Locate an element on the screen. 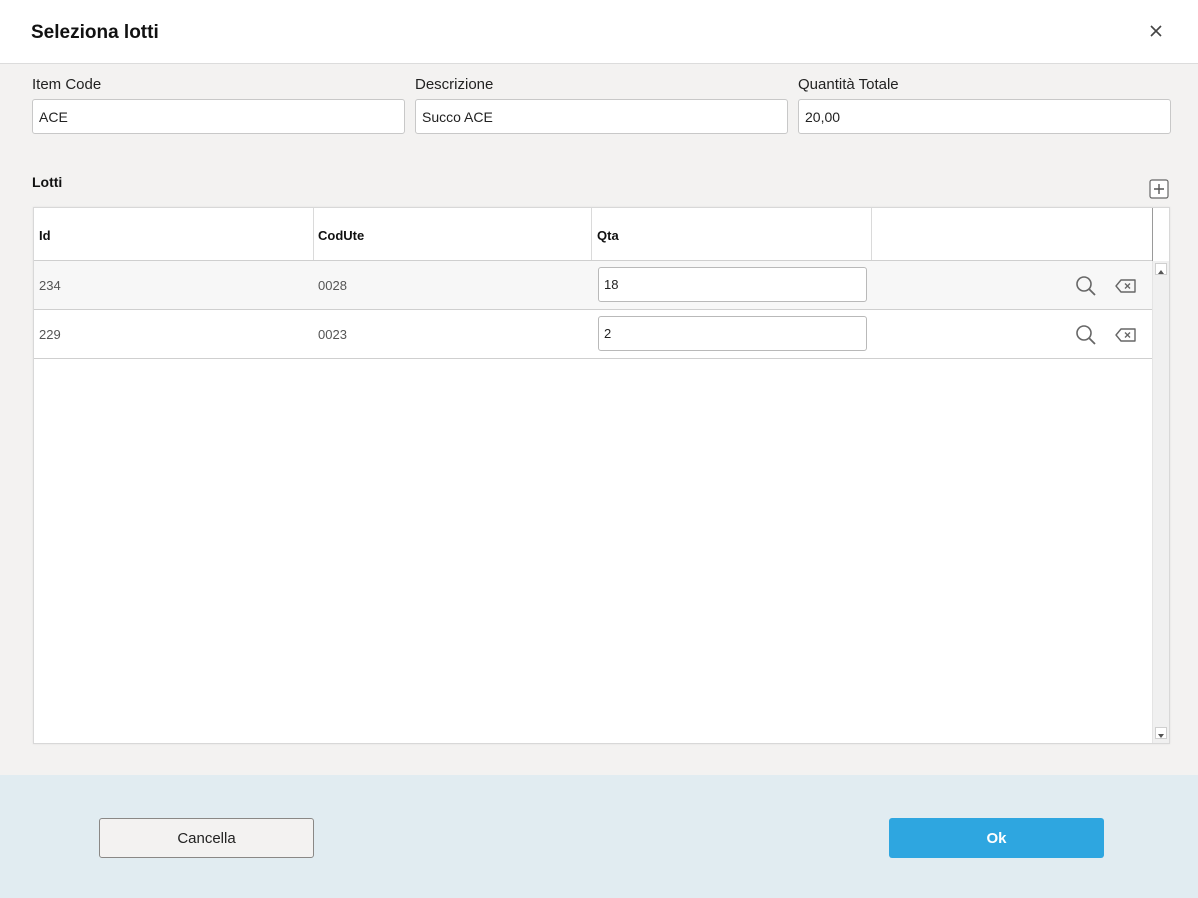 The width and height of the screenshot is (1198, 898). triangle-up-icon is located at coordinates (1161, 272).